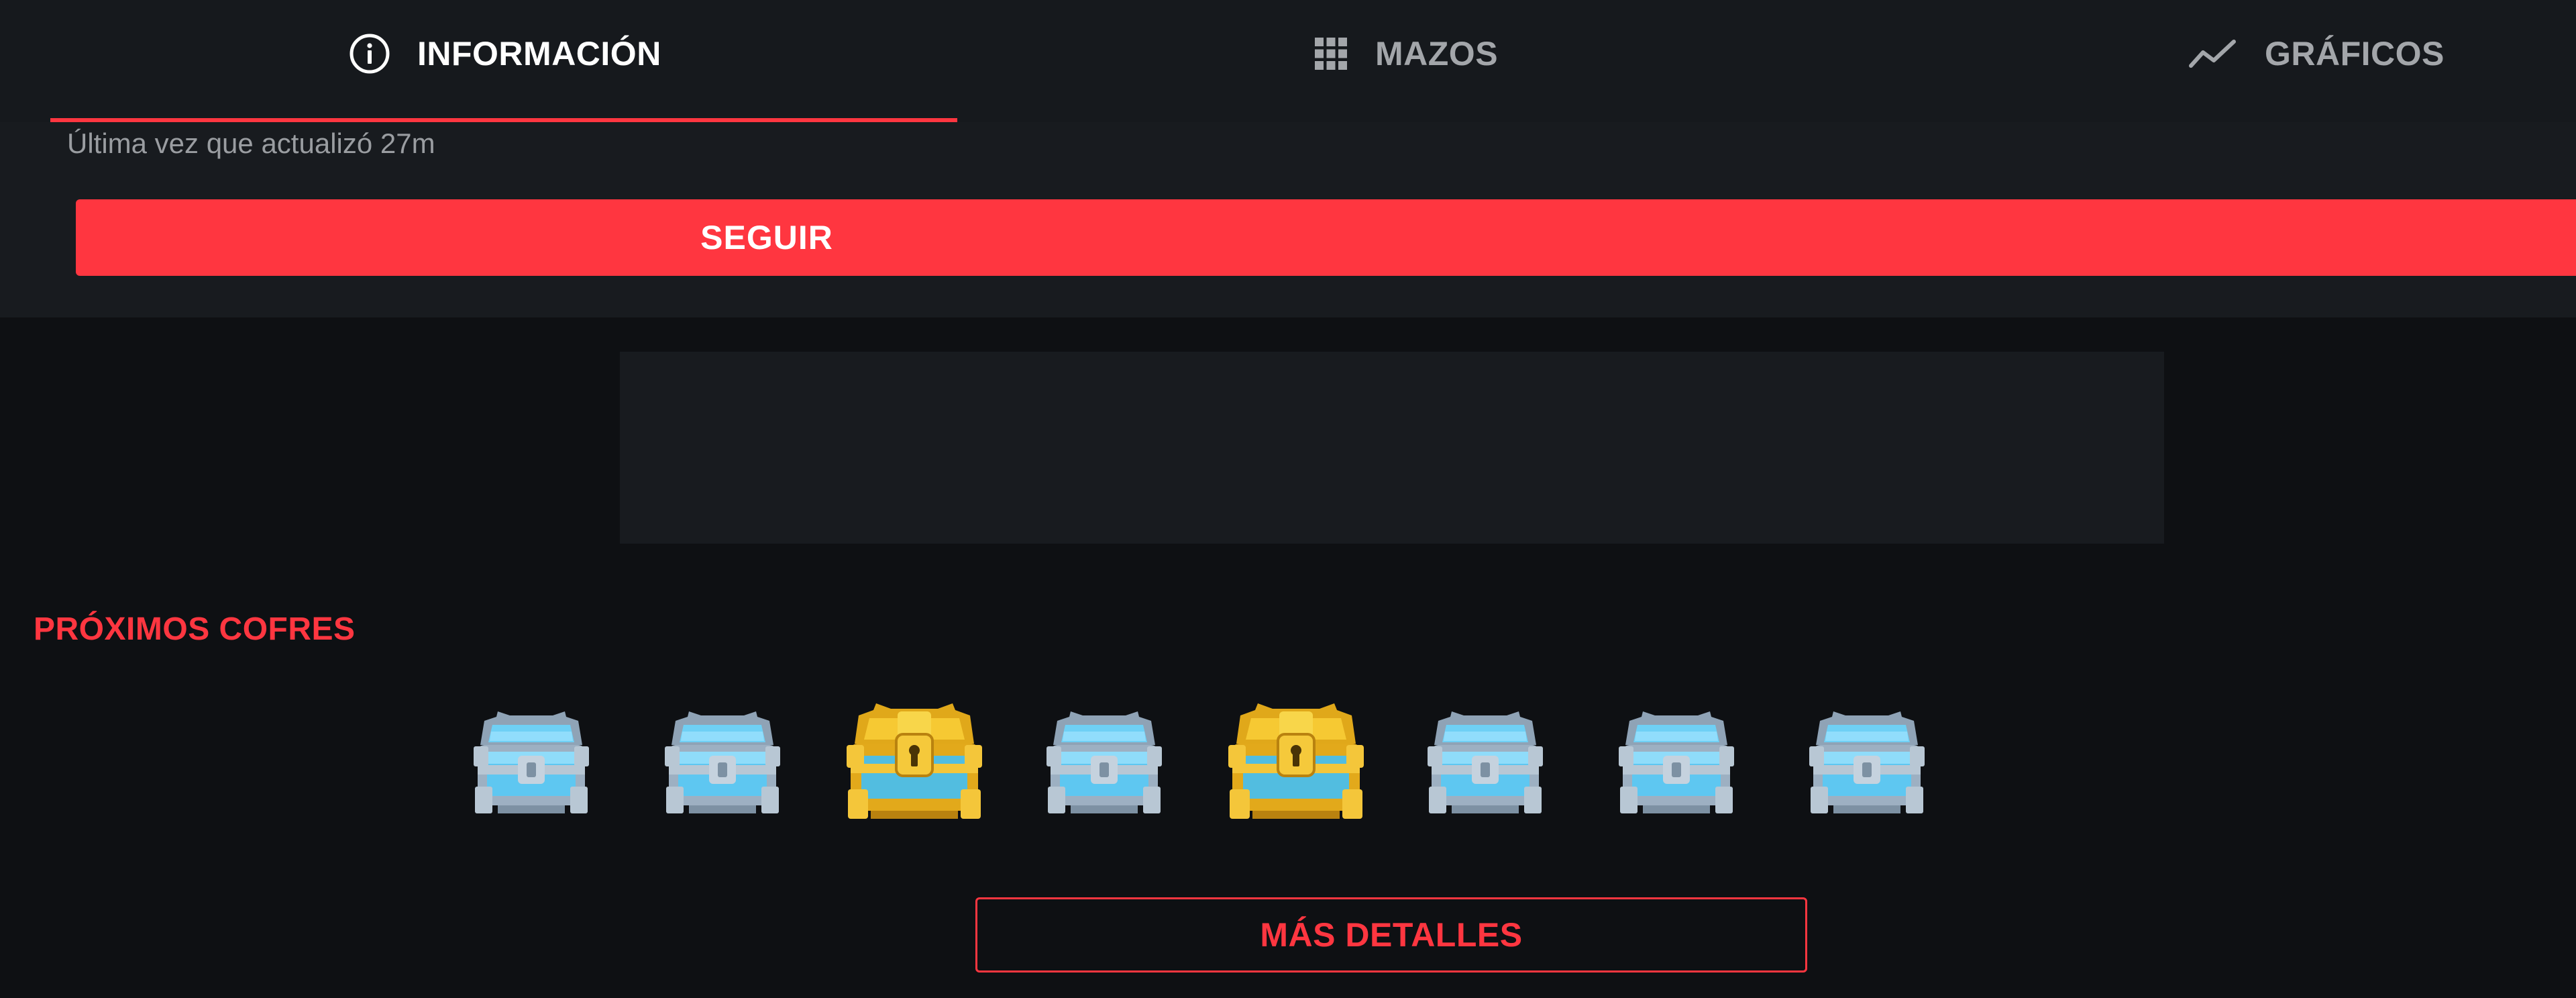 The width and height of the screenshot is (2576, 998). I want to click on tab-informacion: INFORMACIÓN, so click(505, 53).